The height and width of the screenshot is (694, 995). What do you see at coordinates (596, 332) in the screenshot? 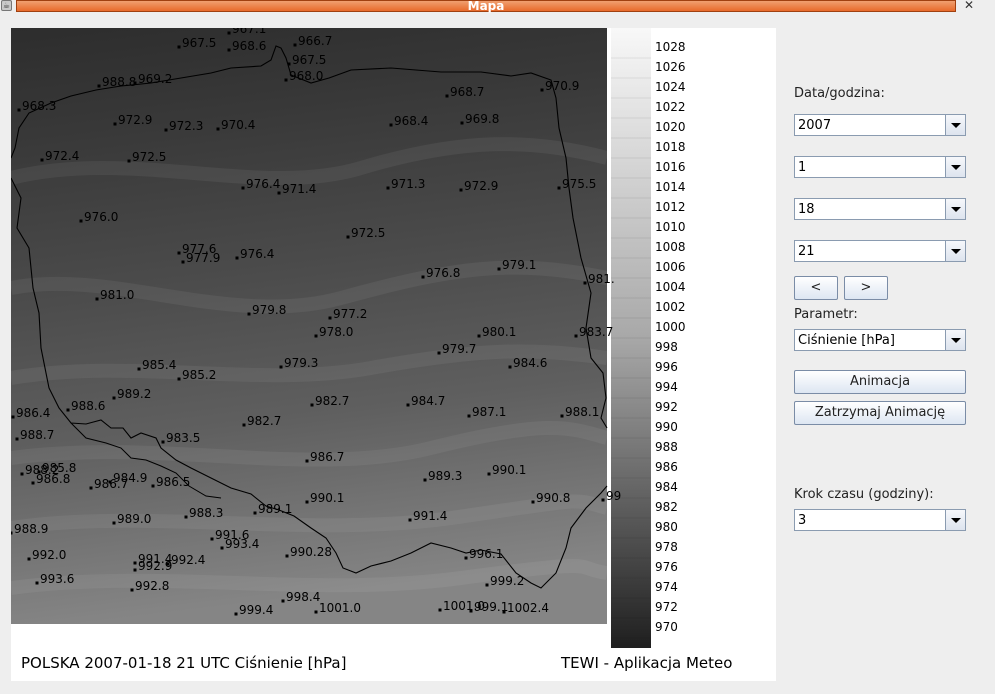
I see `station-value: 983.7` at bounding box center [596, 332].